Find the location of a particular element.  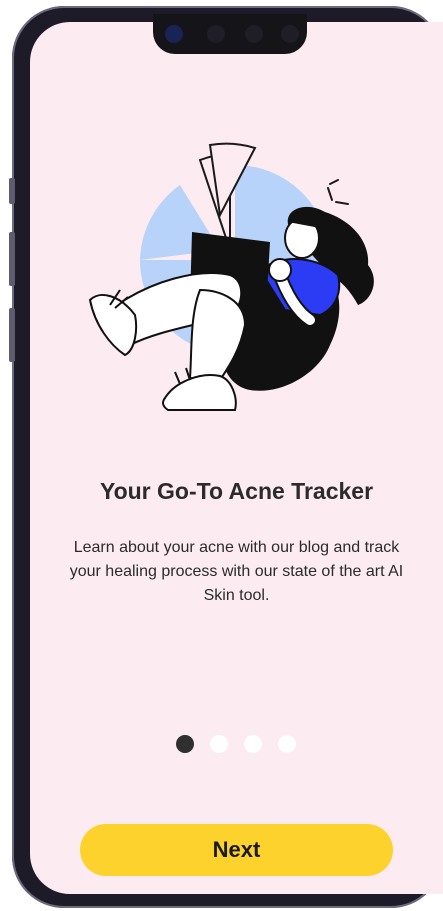

motion-lines is located at coordinates (338, 192).